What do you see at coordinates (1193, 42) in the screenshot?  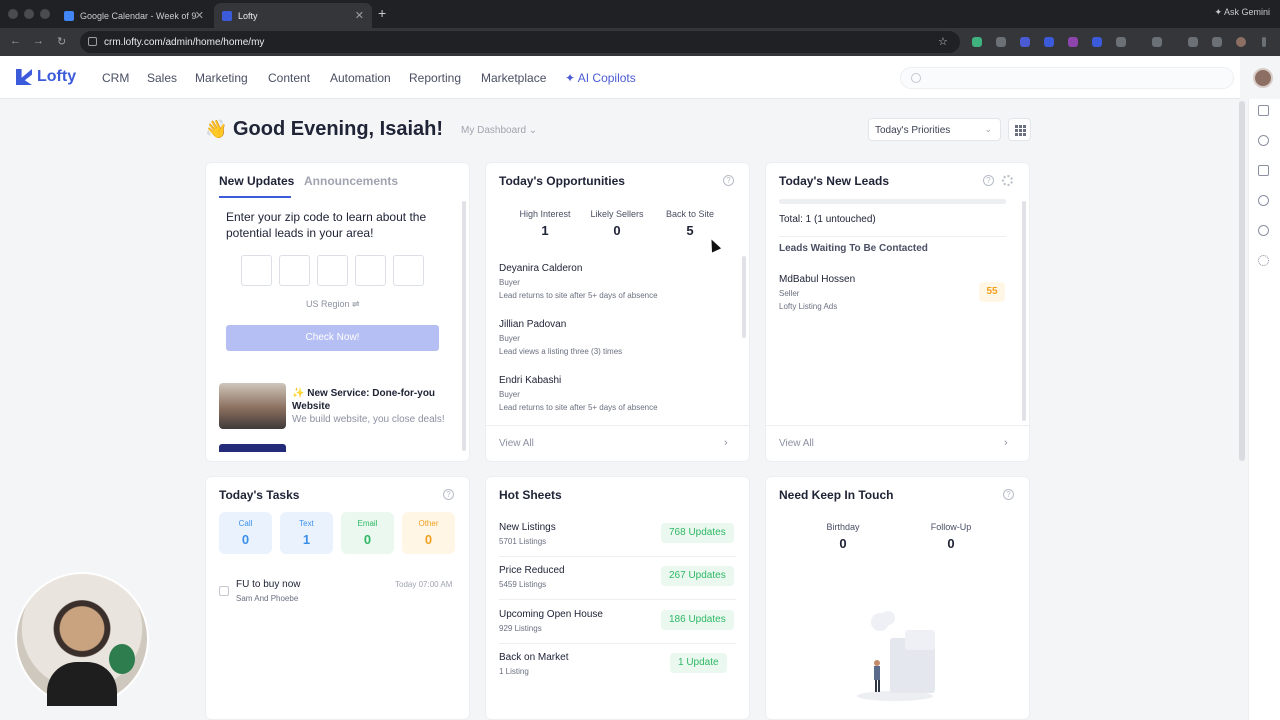 I see `download-icon` at bounding box center [1193, 42].